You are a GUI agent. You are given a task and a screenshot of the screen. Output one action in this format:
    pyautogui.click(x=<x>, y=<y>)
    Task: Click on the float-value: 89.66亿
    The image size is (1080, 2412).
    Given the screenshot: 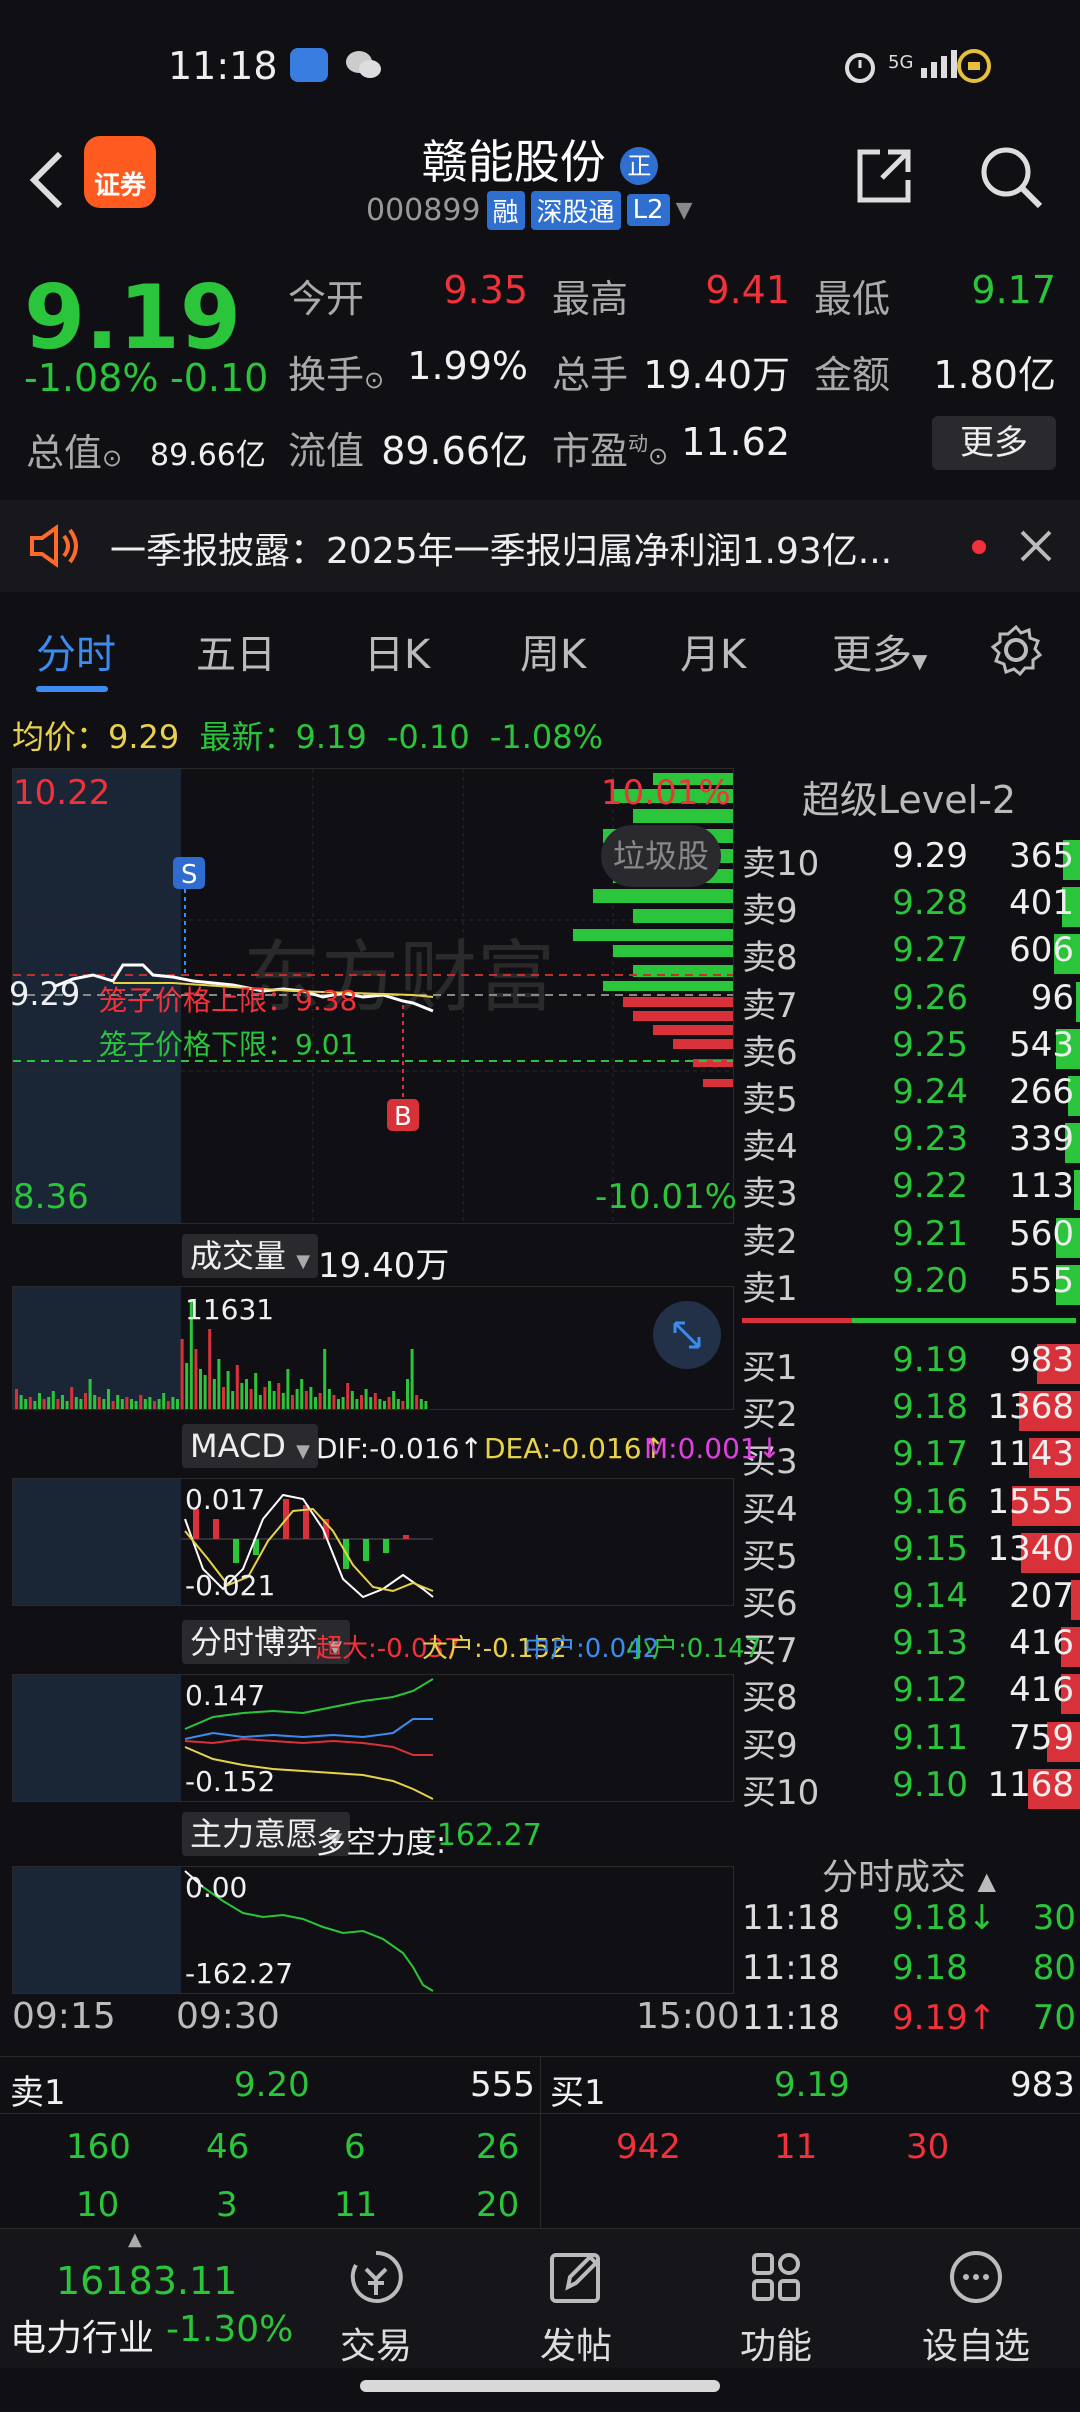 What is the action you would take?
    pyautogui.click(x=454, y=451)
    